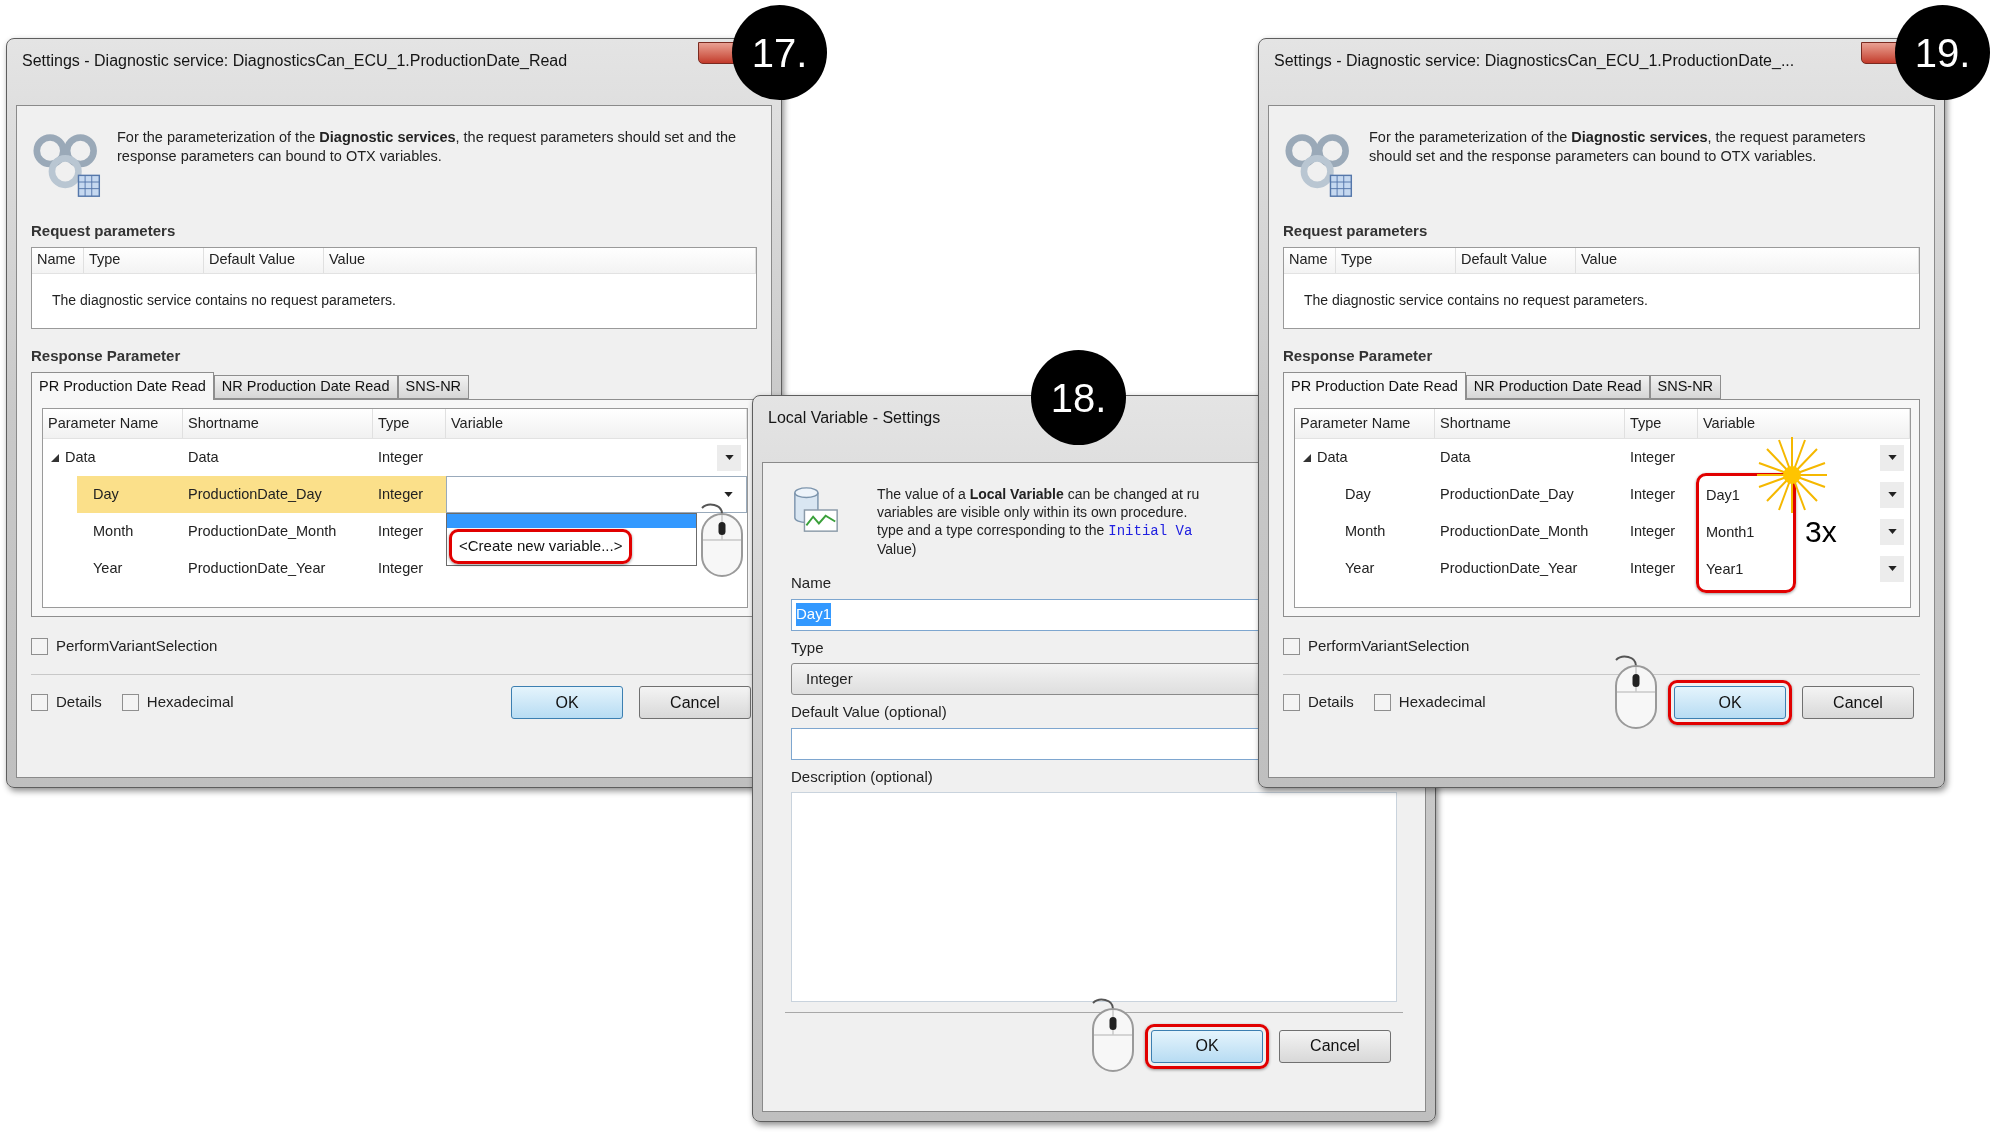  What do you see at coordinates (869, 712) in the screenshot?
I see `field-label: Default Value (optional)` at bounding box center [869, 712].